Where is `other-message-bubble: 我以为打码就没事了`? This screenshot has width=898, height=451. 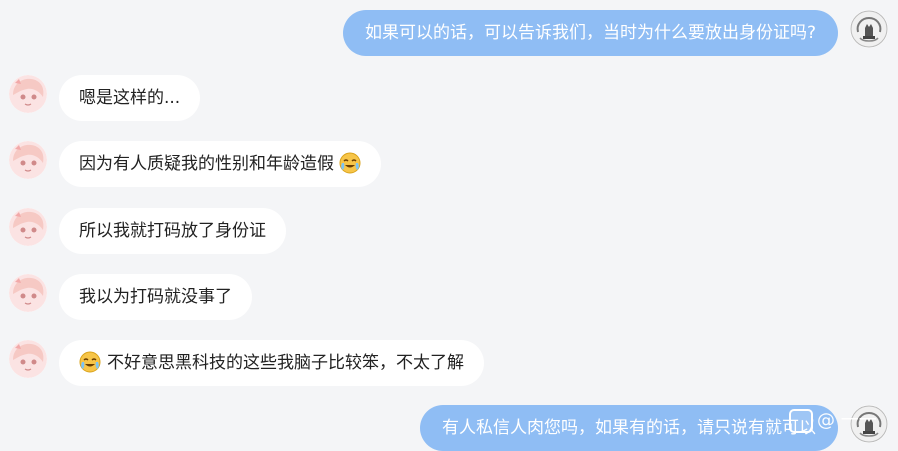
other-message-bubble: 我以为打码就没事了 is located at coordinates (155, 297).